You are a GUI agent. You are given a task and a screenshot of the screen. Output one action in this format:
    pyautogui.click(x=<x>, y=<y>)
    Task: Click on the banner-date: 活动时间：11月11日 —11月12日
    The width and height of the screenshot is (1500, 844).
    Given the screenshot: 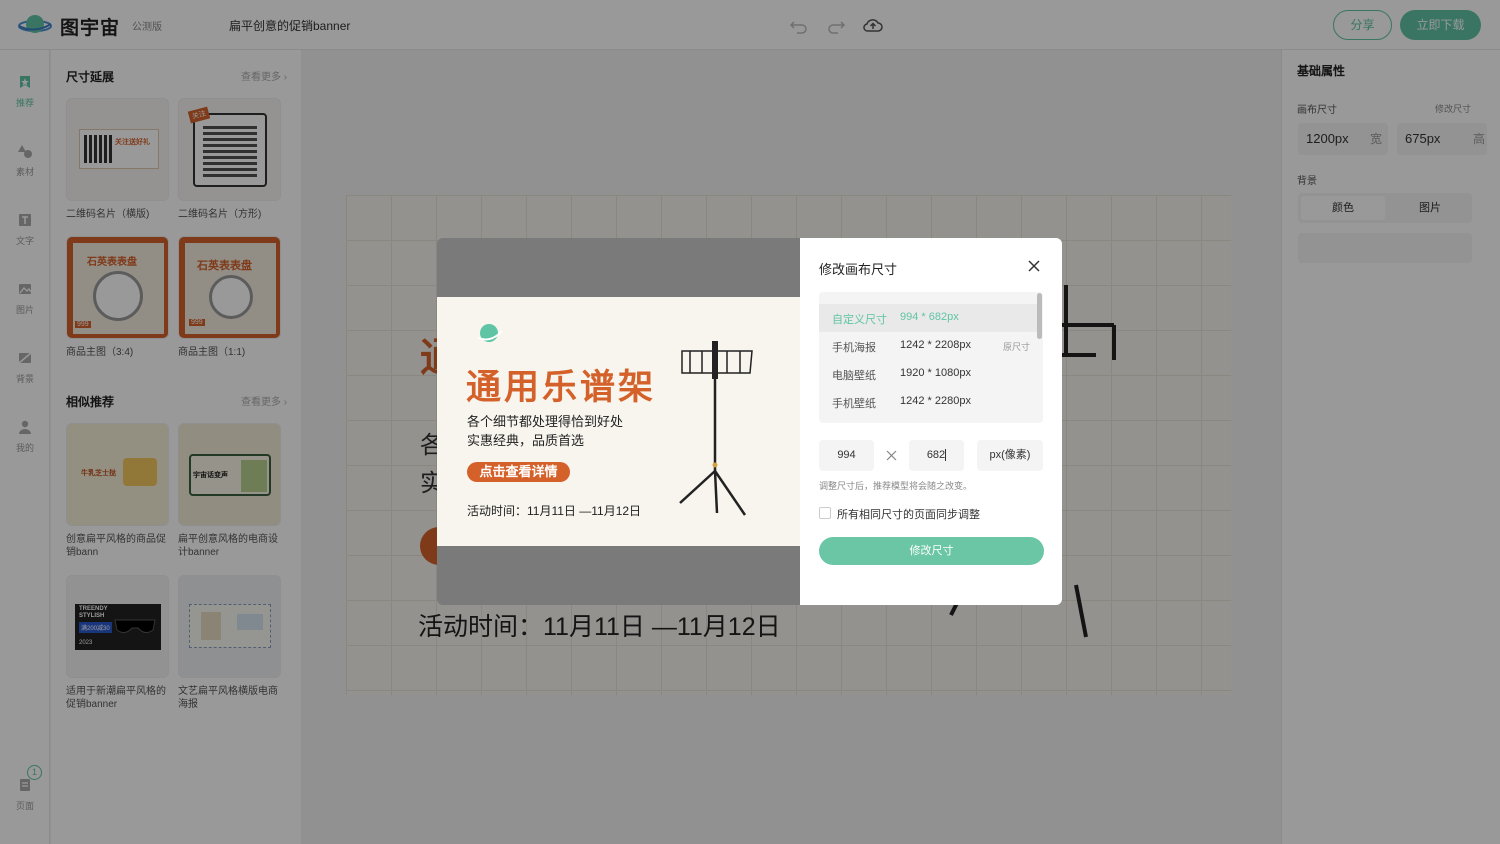 What is the action you would take?
    pyautogui.click(x=554, y=511)
    